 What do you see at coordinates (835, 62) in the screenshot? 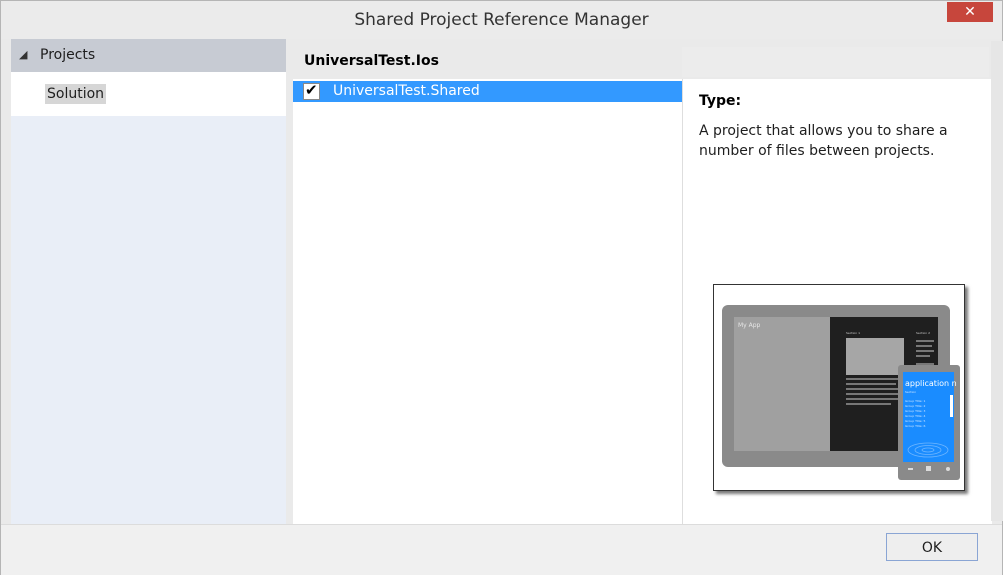
I see `details-header` at bounding box center [835, 62].